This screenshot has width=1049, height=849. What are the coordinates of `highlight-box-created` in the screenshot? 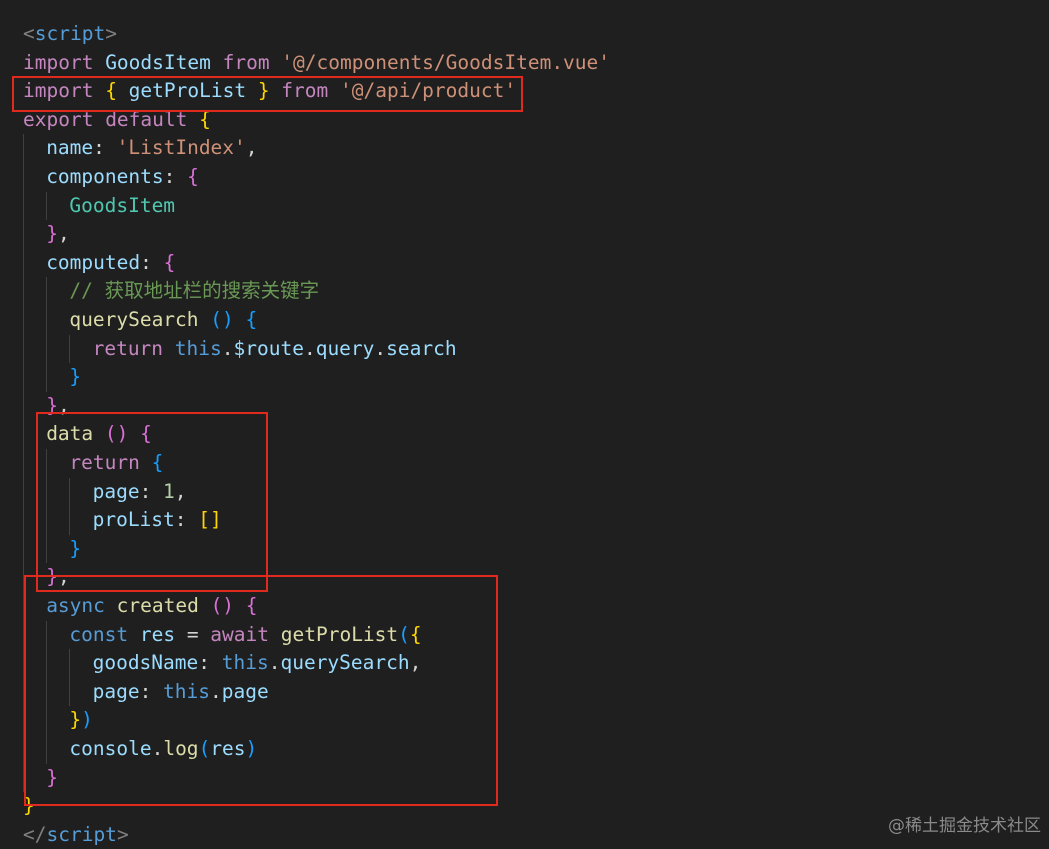 It's located at (261, 690).